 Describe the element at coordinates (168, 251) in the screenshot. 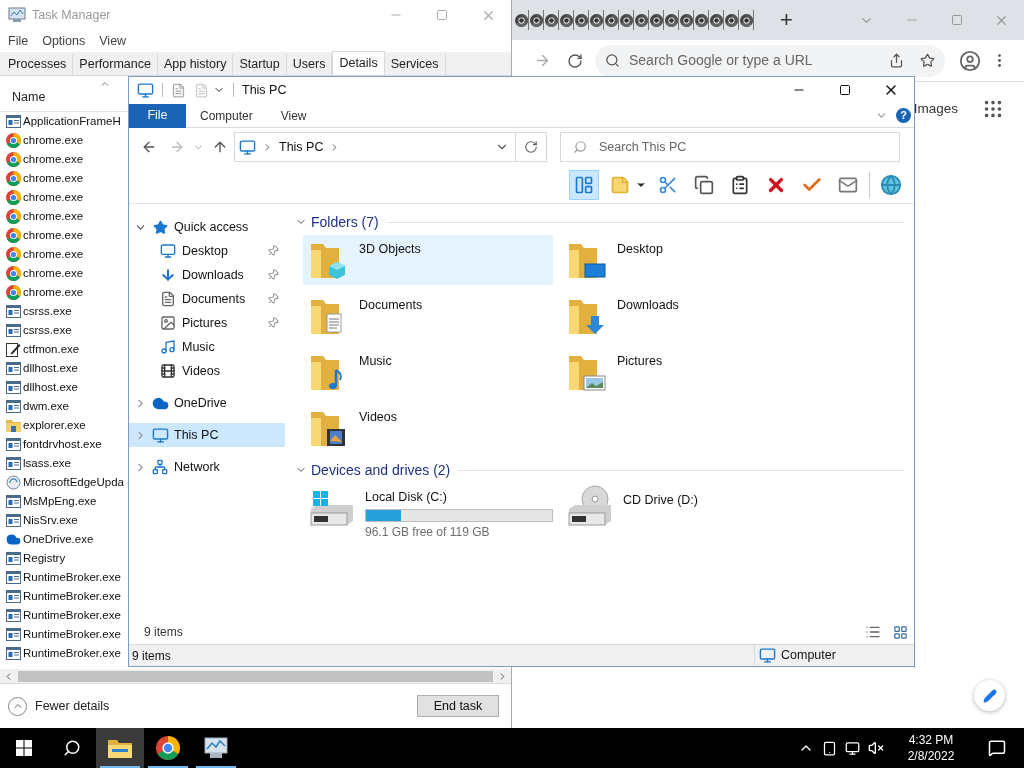

I see `desktop-icon` at that location.